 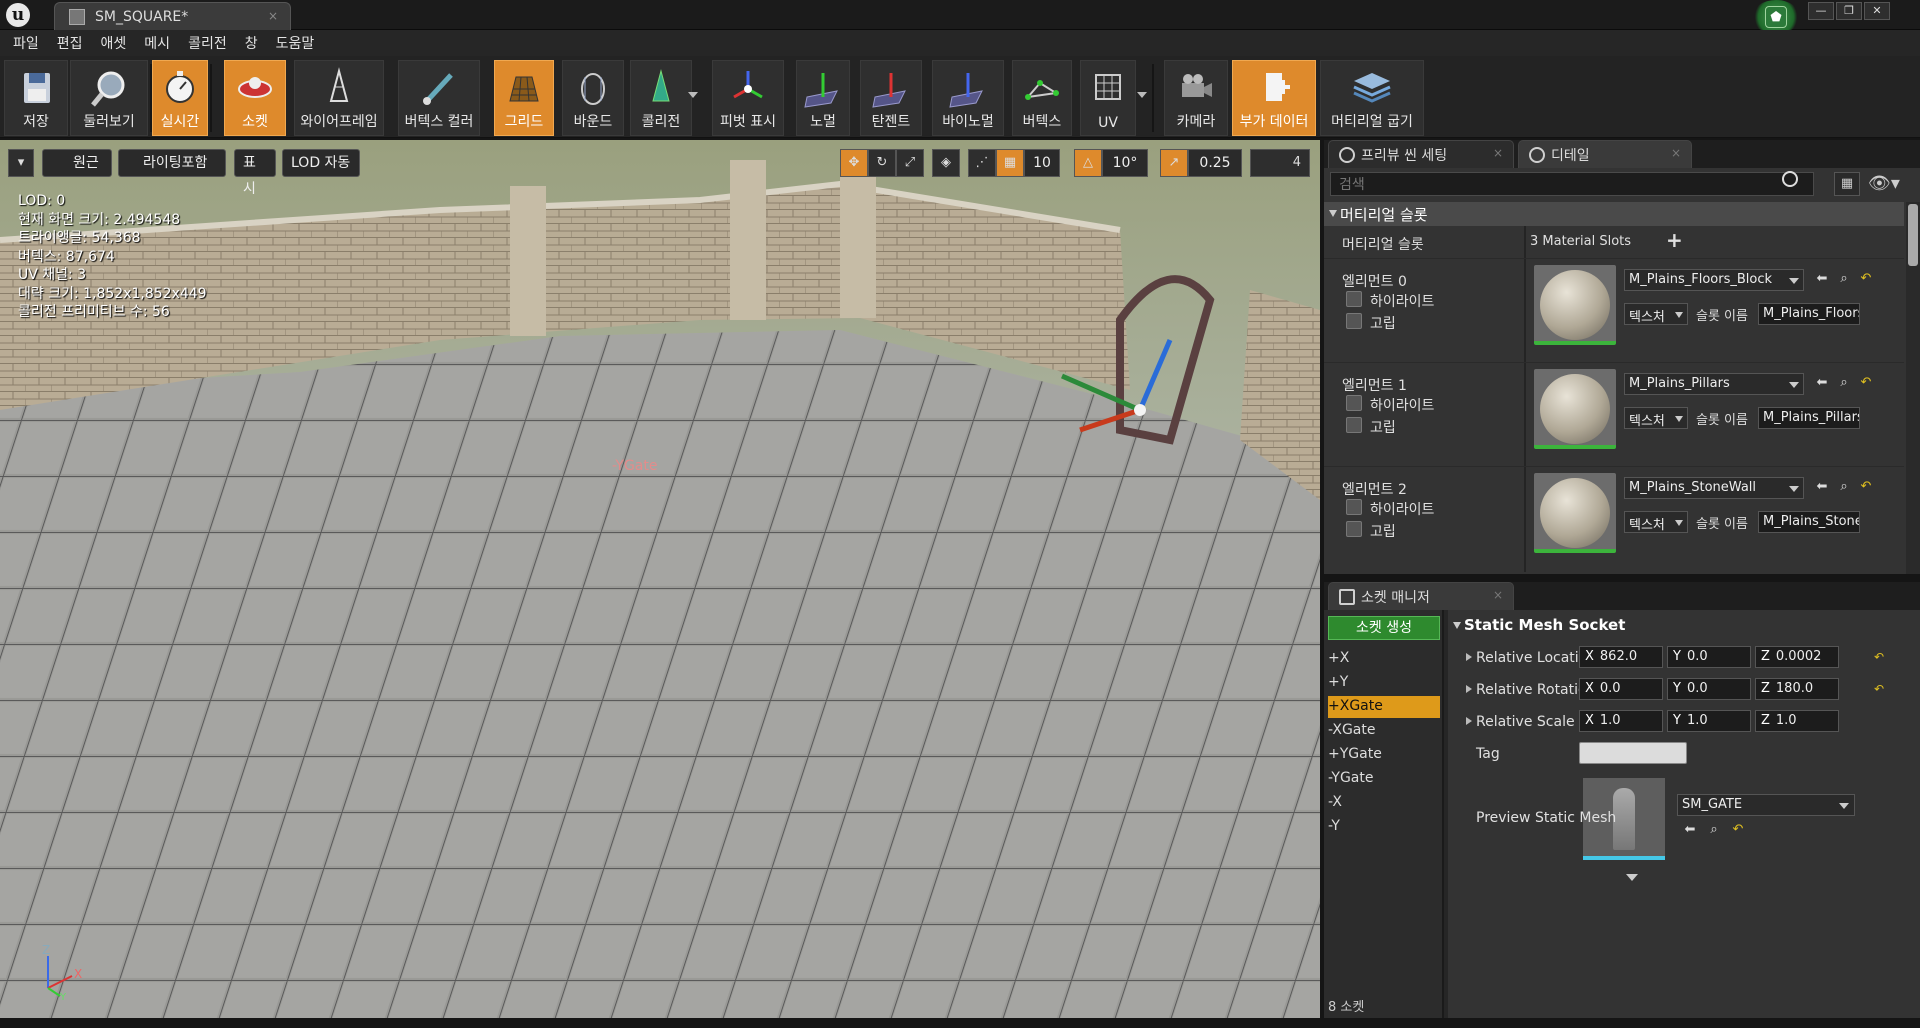 I want to click on grid-snap-value: 10, so click(x=1042, y=163).